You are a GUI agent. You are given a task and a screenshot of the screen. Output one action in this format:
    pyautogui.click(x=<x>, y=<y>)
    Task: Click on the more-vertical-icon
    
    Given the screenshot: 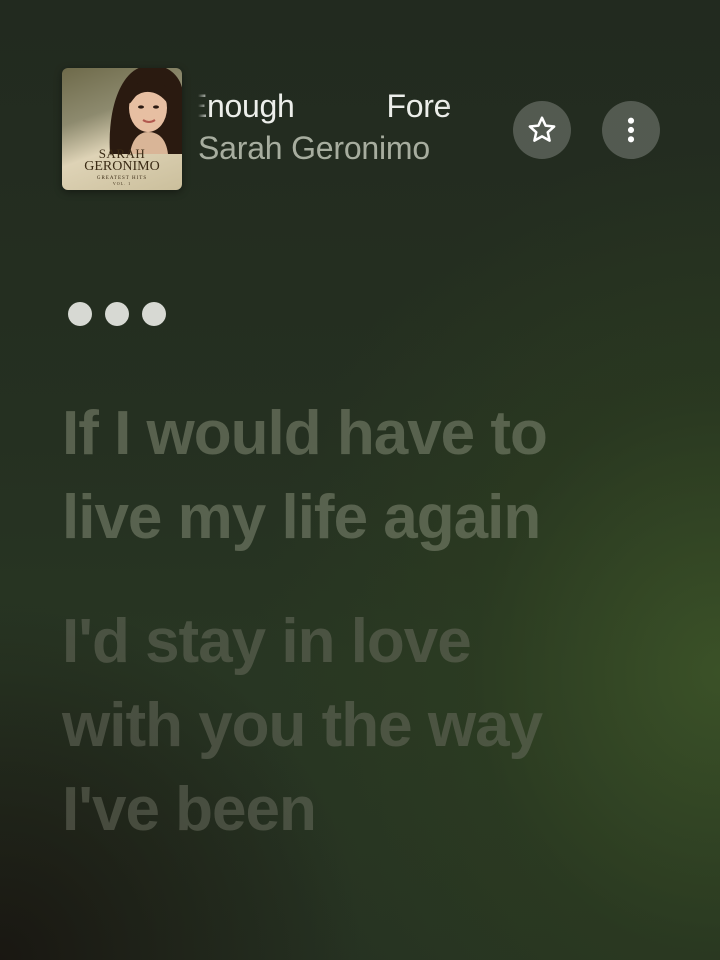 What is the action you would take?
    pyautogui.click(x=631, y=130)
    